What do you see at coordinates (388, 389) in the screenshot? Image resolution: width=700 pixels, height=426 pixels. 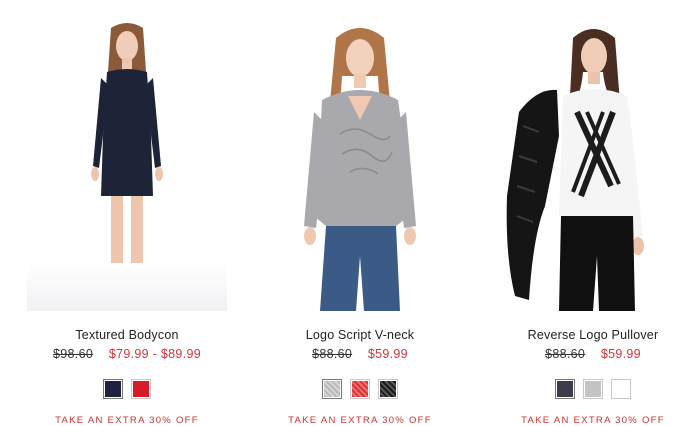 I see `swatch-black-pattern` at bounding box center [388, 389].